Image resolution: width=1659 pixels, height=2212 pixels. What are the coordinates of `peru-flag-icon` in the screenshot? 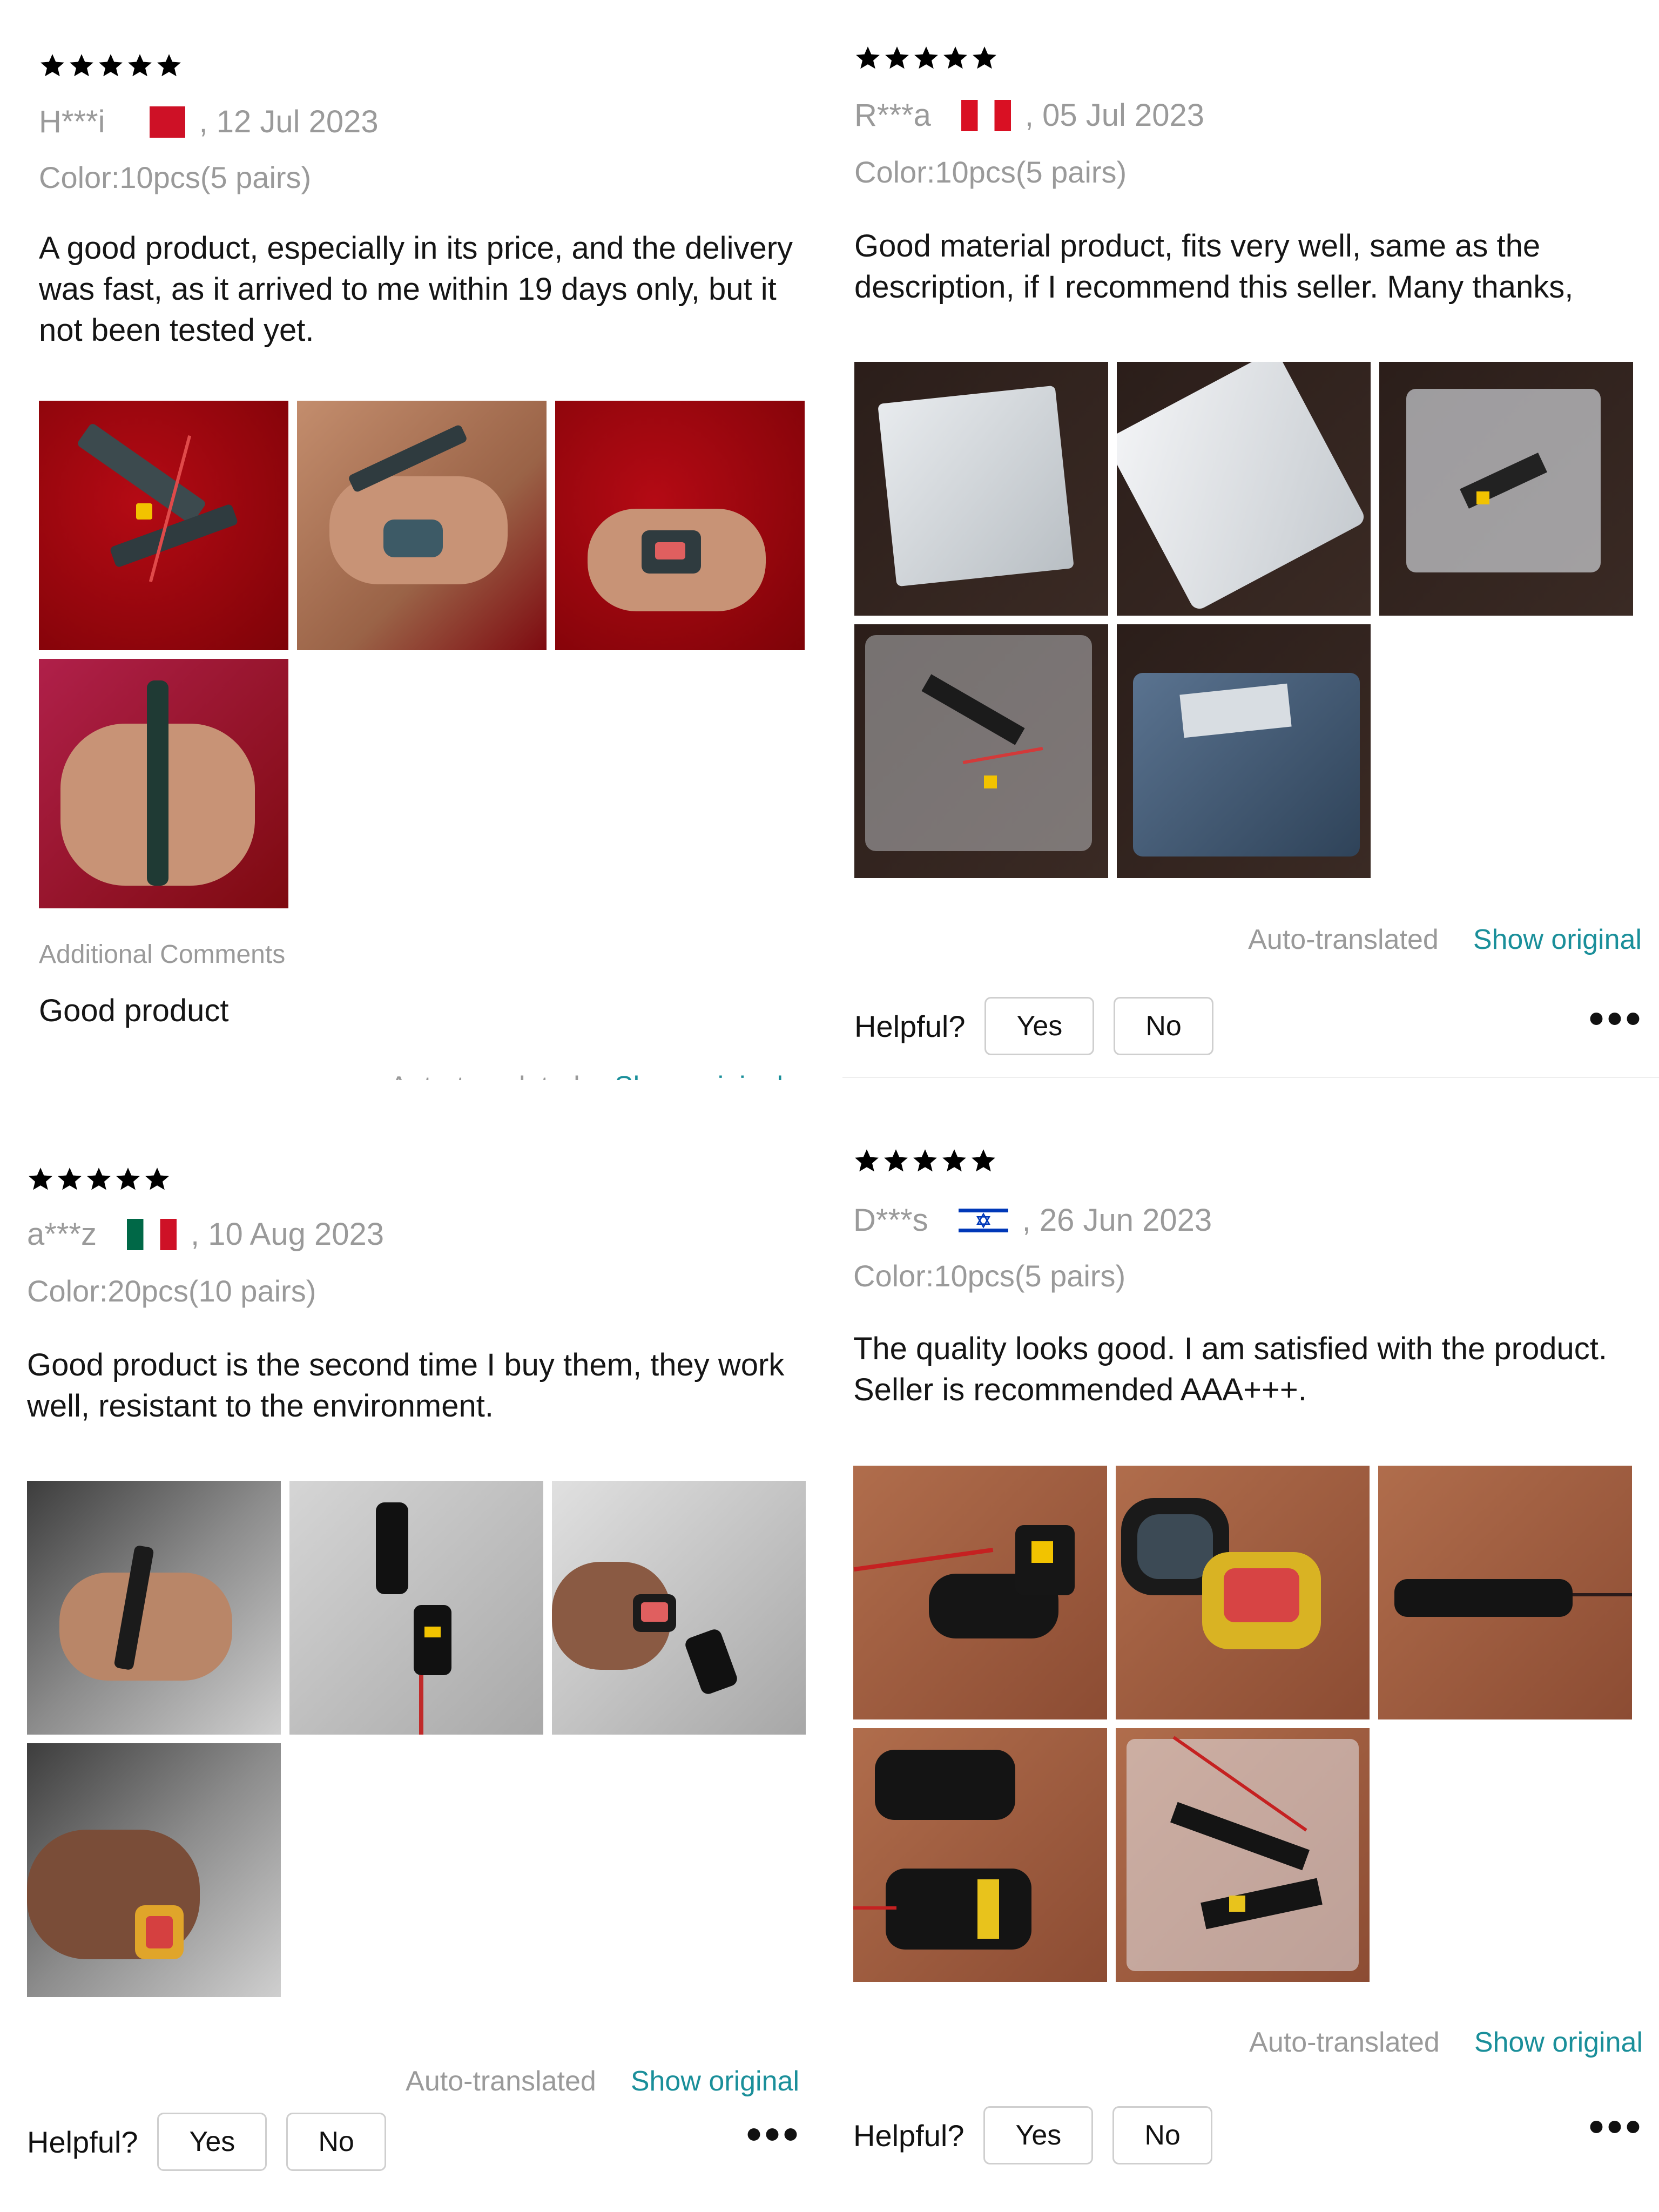 It's located at (986, 115).